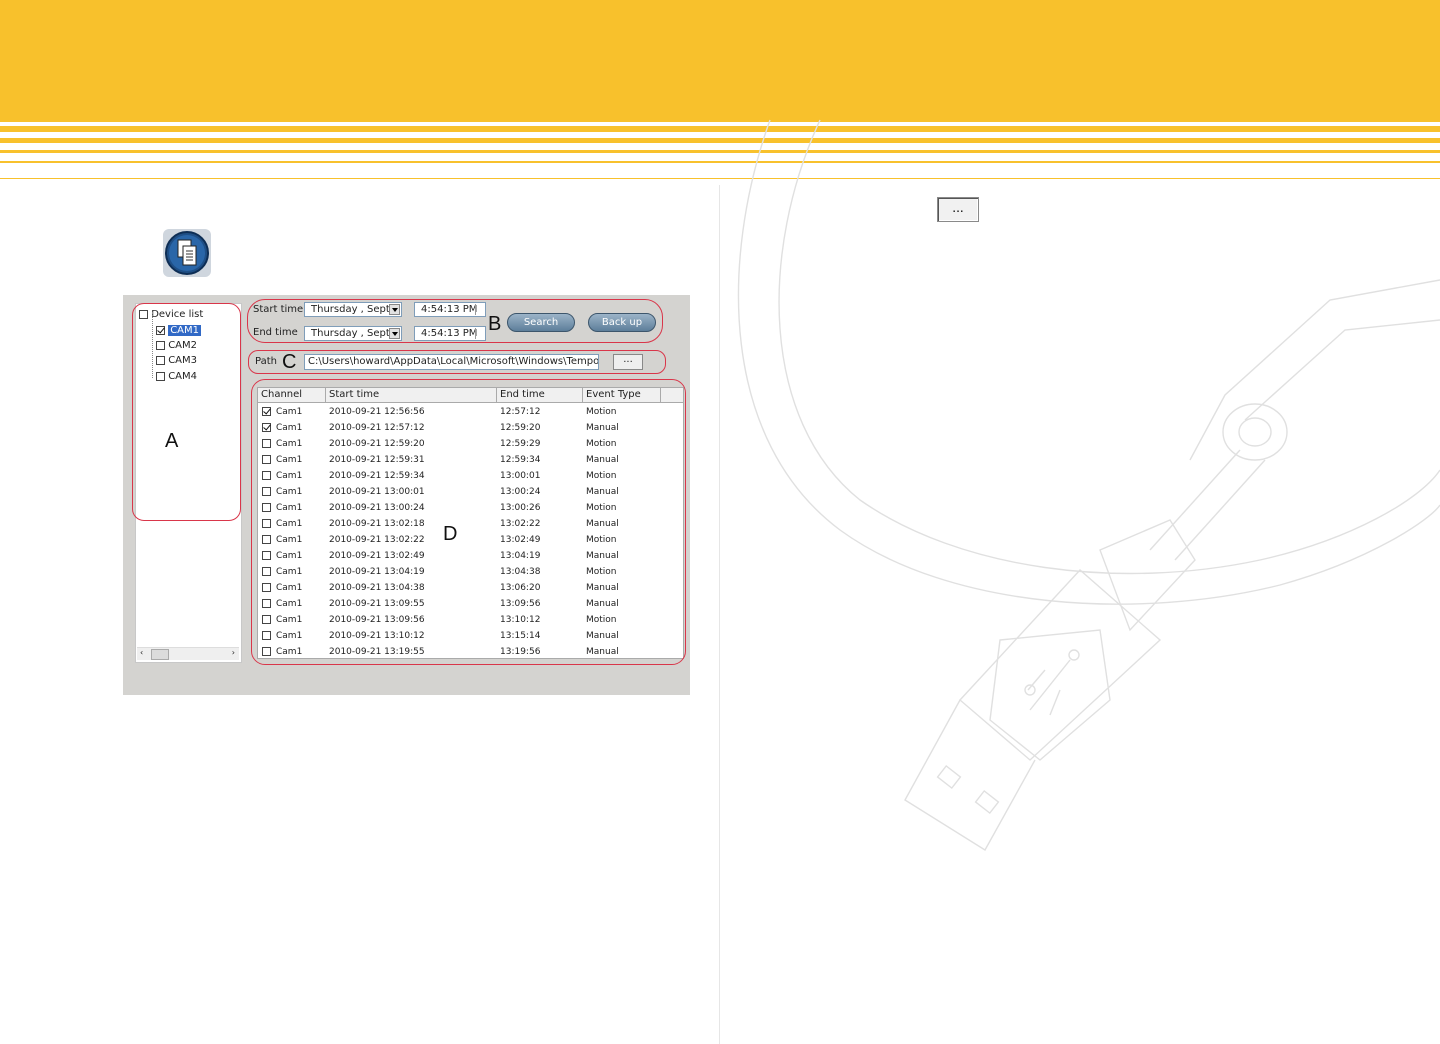 This screenshot has height=1044, width=1440. What do you see at coordinates (455, 321) in the screenshot?
I see `region-b-outline` at bounding box center [455, 321].